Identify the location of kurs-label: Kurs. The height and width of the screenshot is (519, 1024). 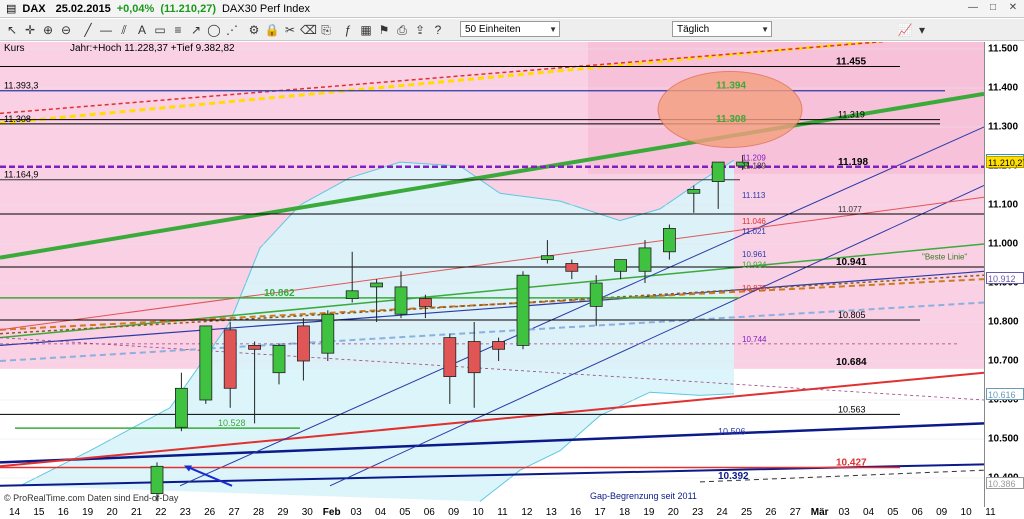
(14, 48).